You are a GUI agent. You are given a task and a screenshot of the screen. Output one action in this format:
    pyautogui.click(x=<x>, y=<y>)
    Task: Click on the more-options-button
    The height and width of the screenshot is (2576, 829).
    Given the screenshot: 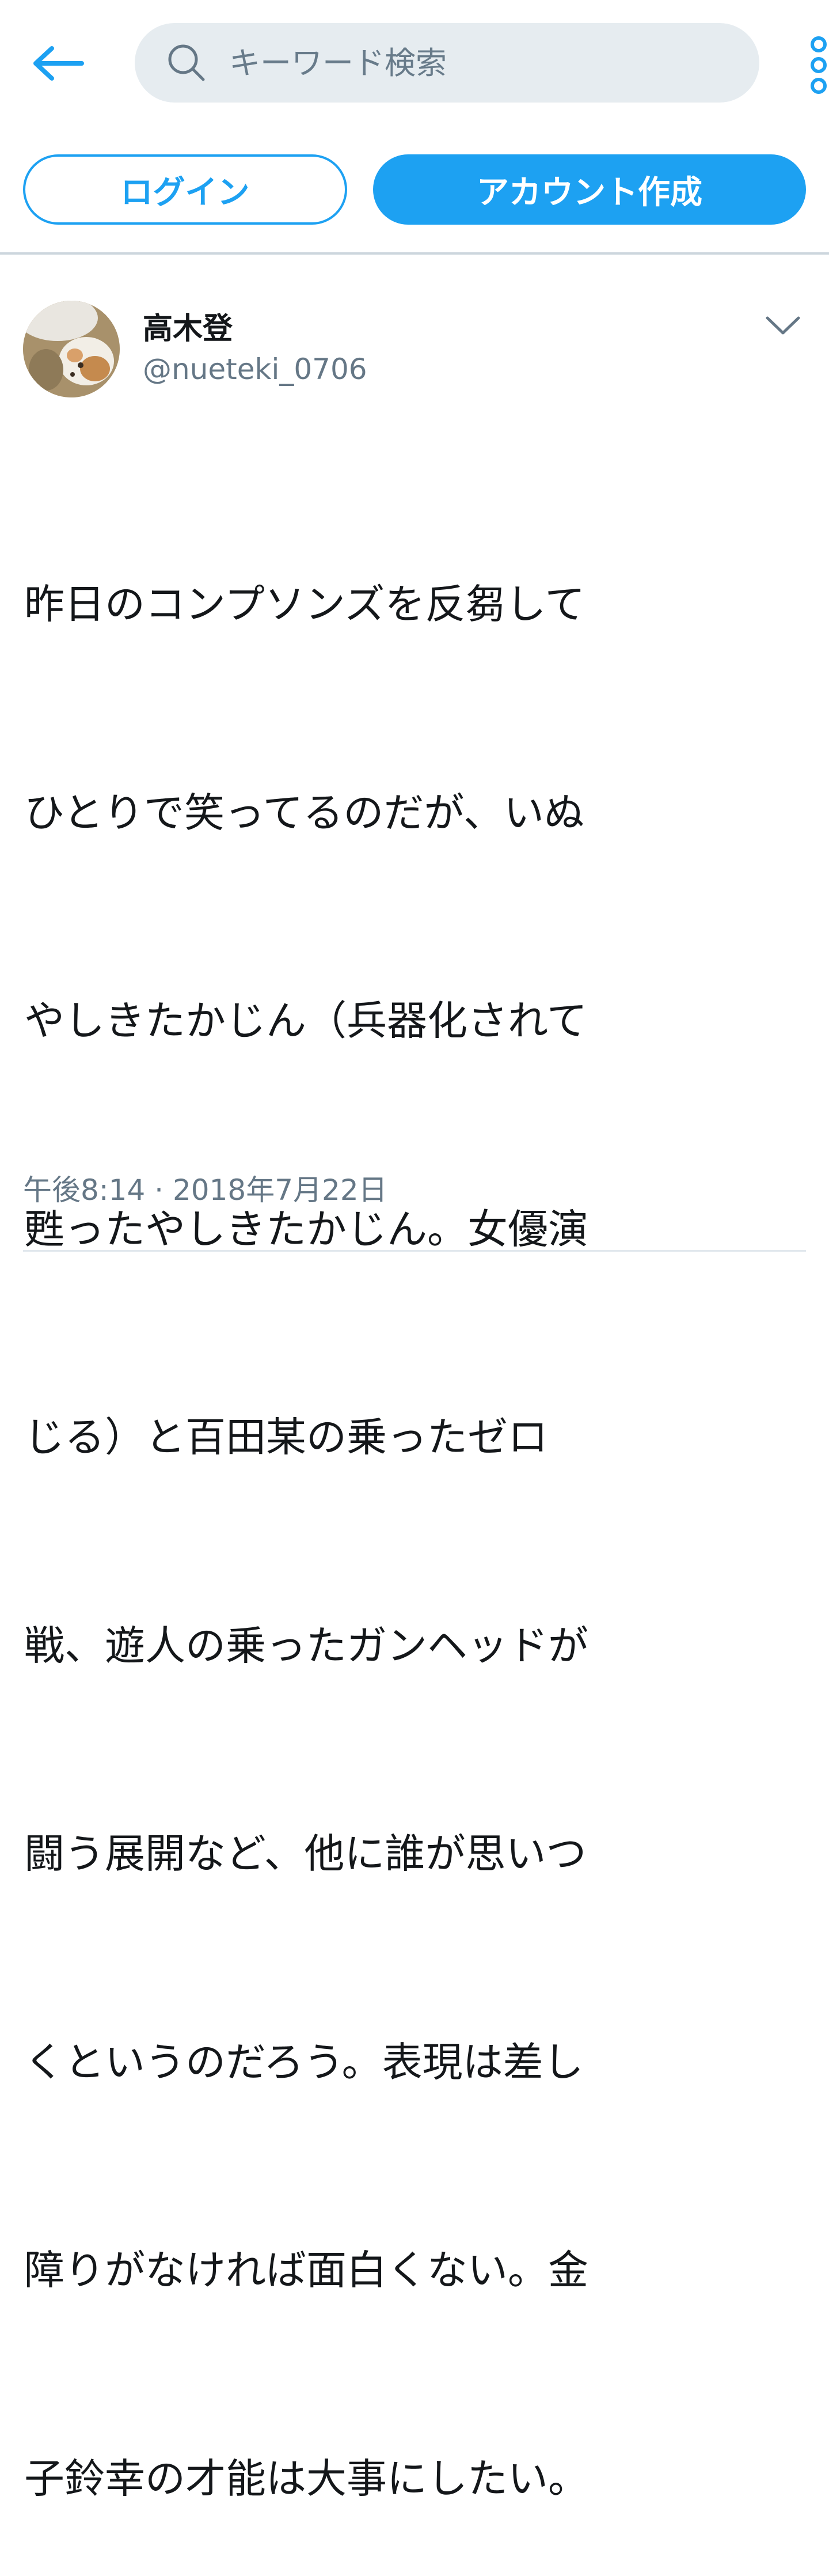 What is the action you would take?
    pyautogui.click(x=816, y=66)
    